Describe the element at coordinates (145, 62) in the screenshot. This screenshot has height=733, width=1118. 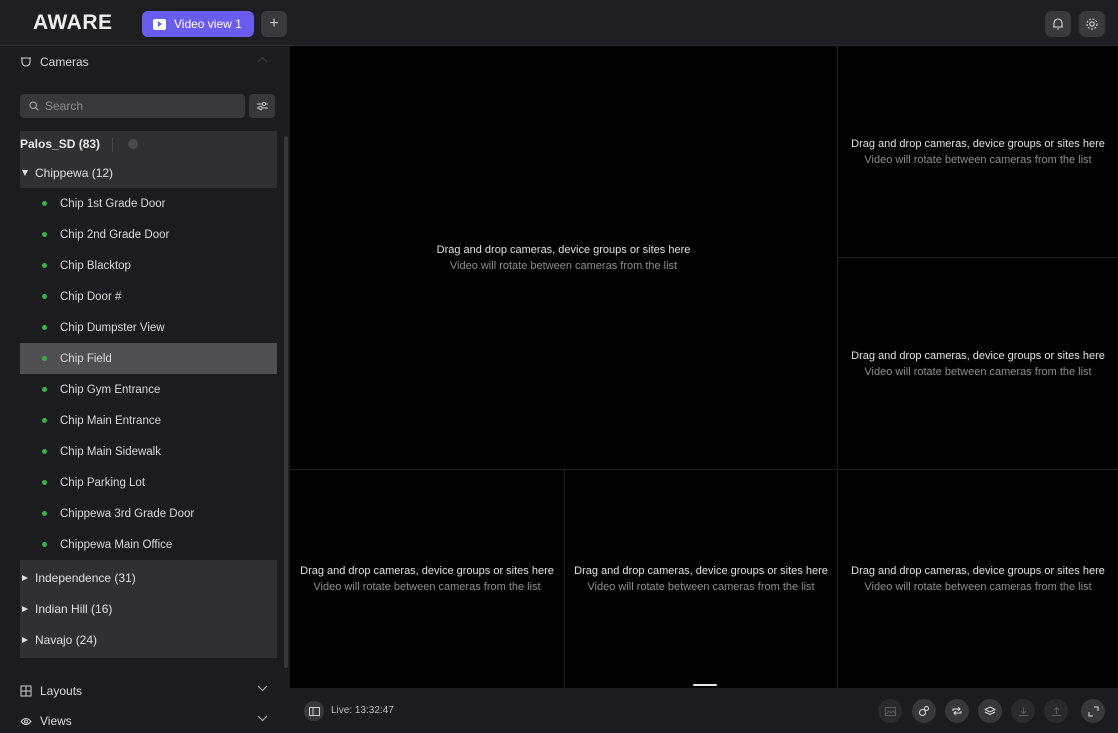
I see `cameras-section-header: Cameras` at that location.